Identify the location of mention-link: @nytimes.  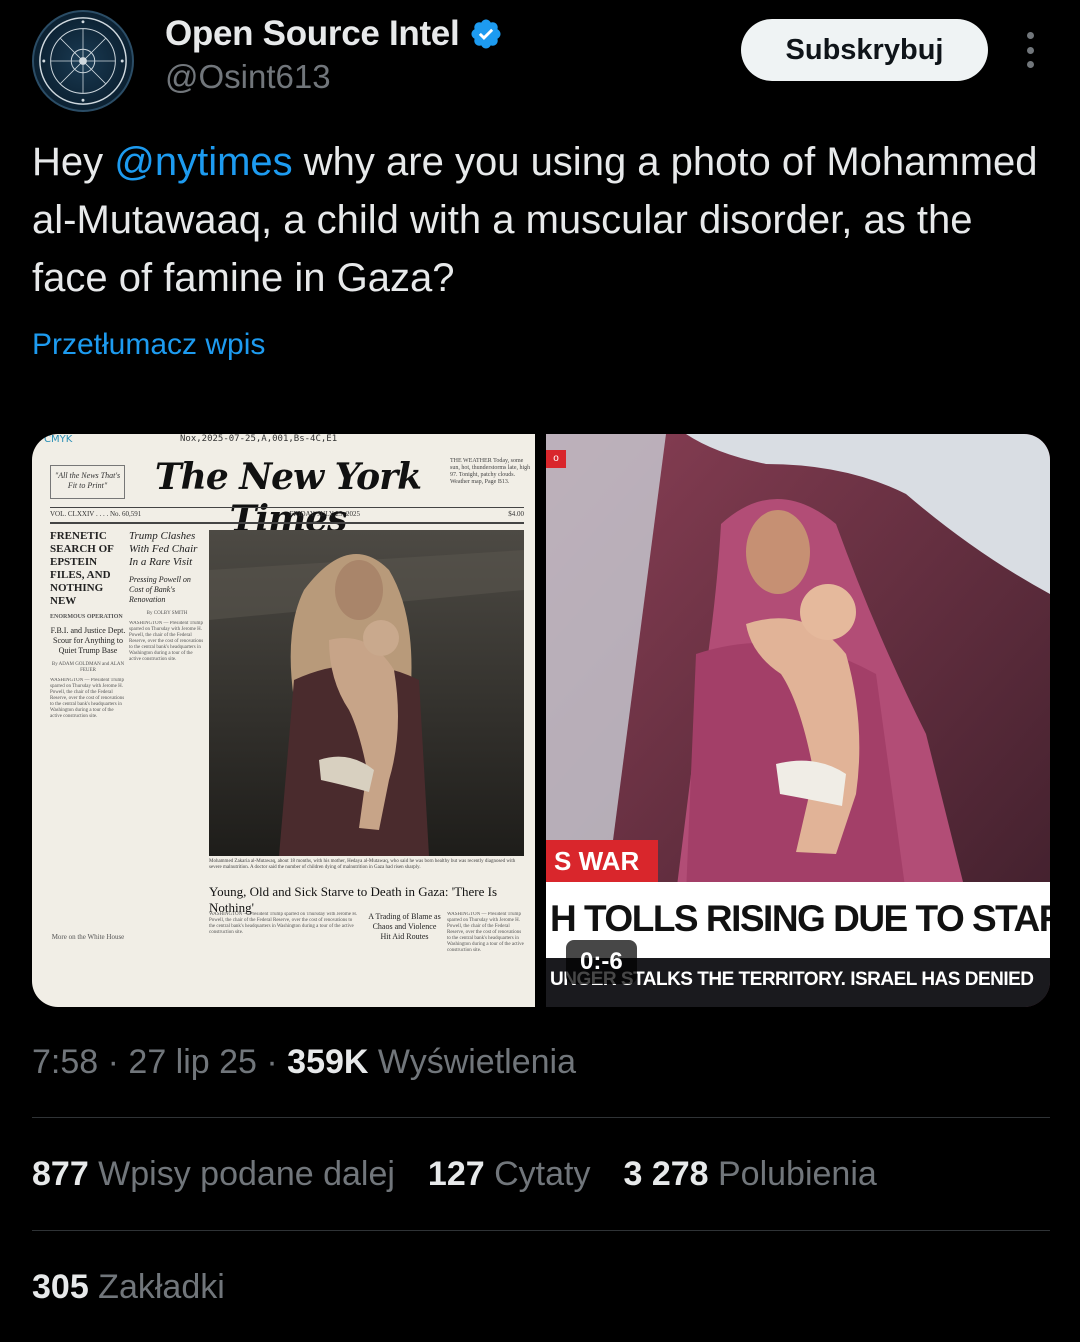
(203, 162).